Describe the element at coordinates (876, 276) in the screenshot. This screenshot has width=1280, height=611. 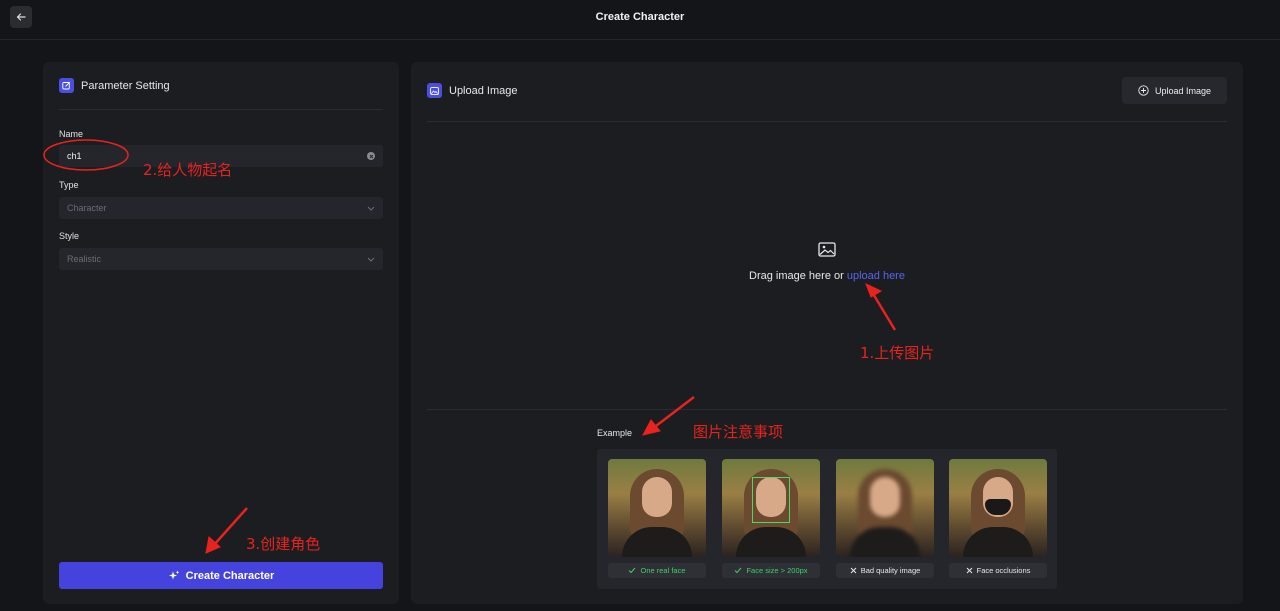
I see `upload-here-link: upload here` at that location.